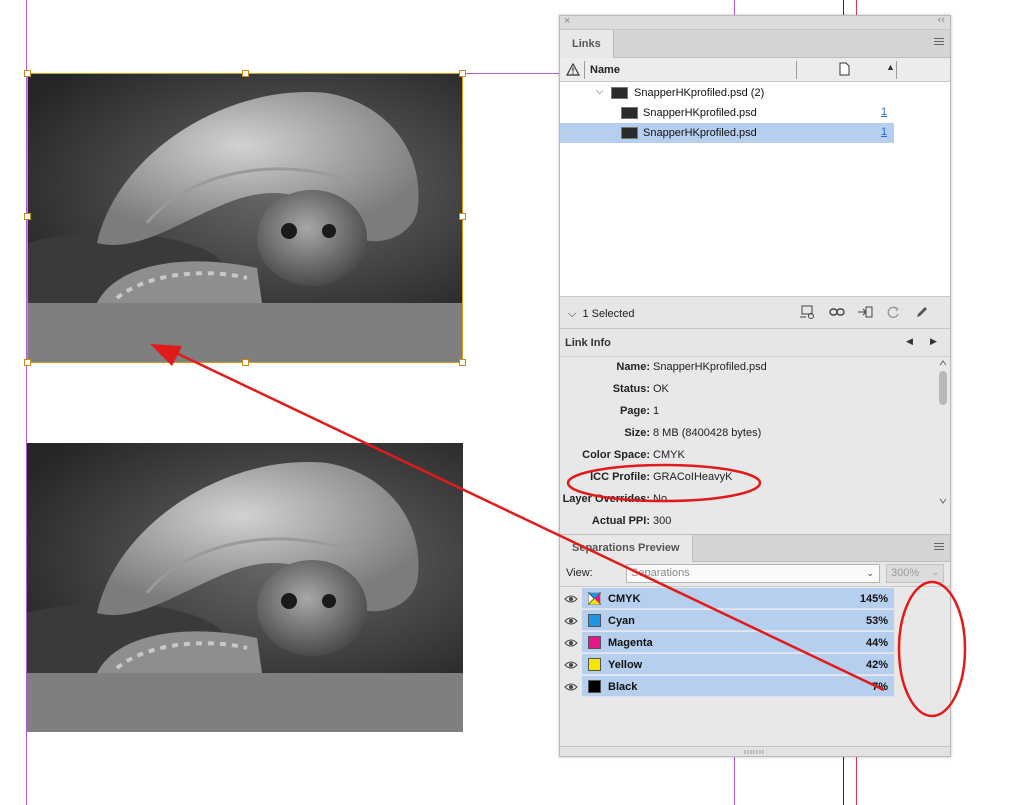 The height and width of the screenshot is (805, 1009). What do you see at coordinates (245, 558) in the screenshot?
I see `turtle-photo-bottom` at bounding box center [245, 558].